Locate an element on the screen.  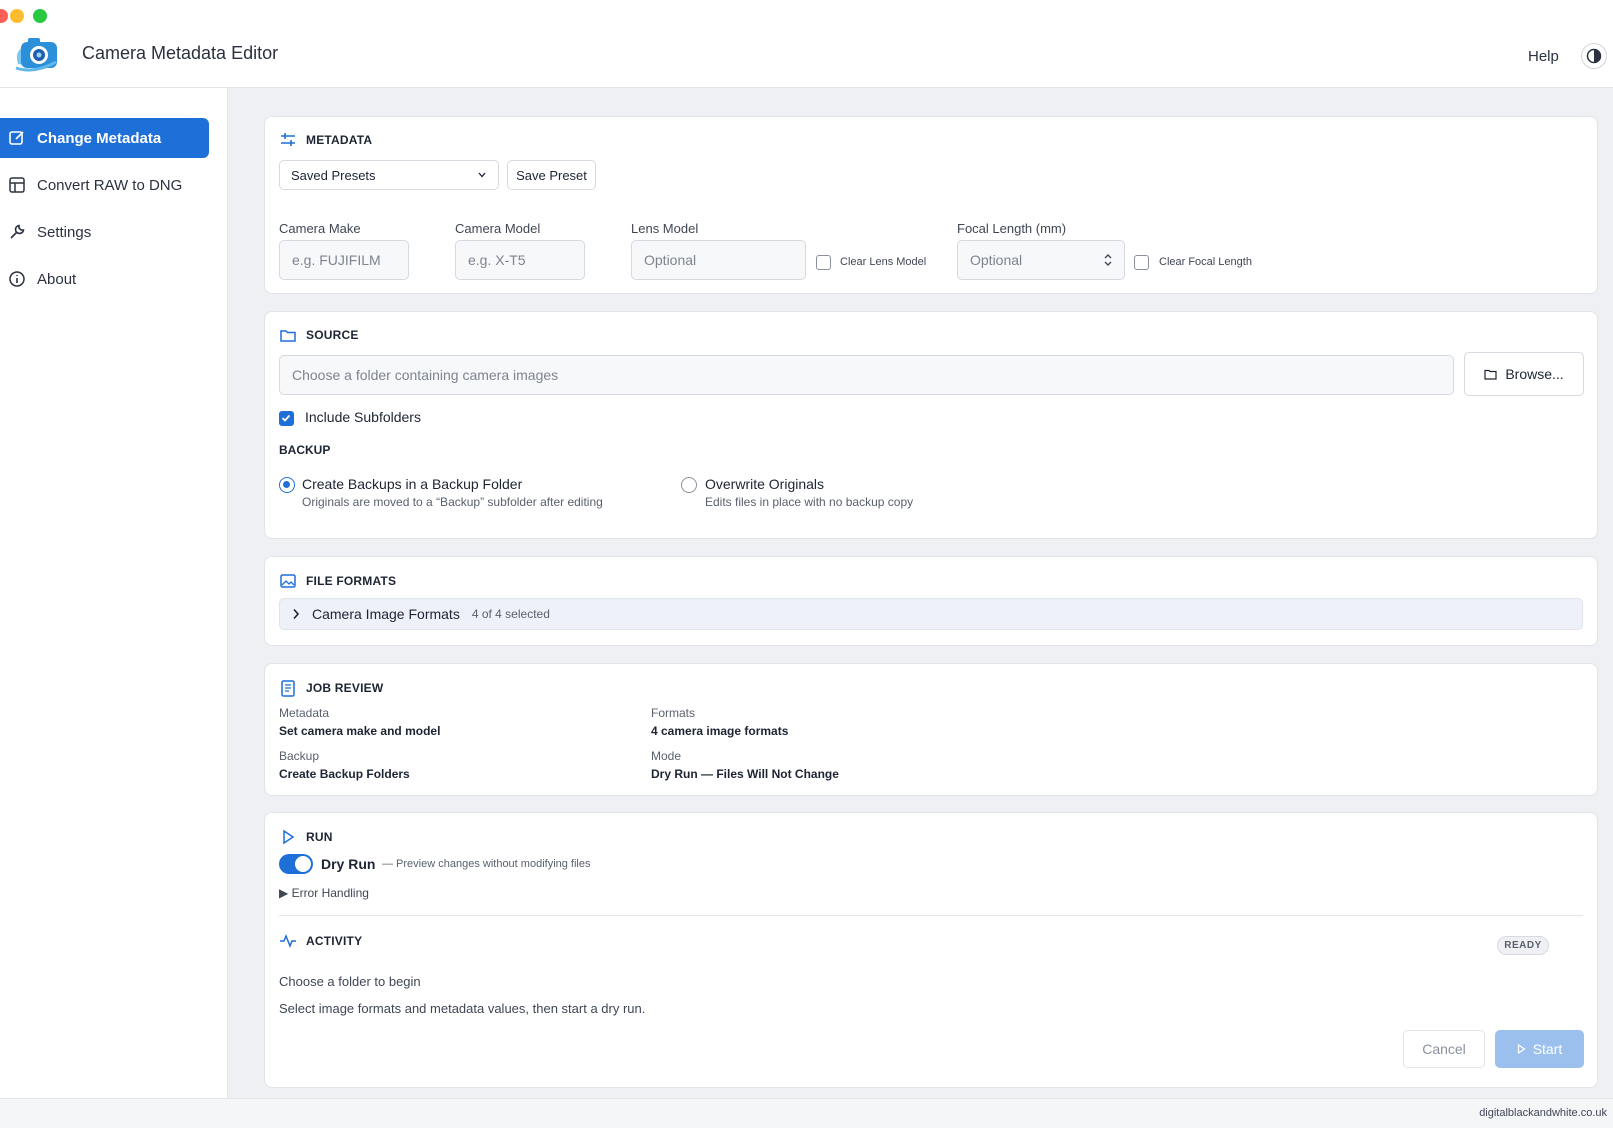
checkmark-icon is located at coordinates (286, 418).